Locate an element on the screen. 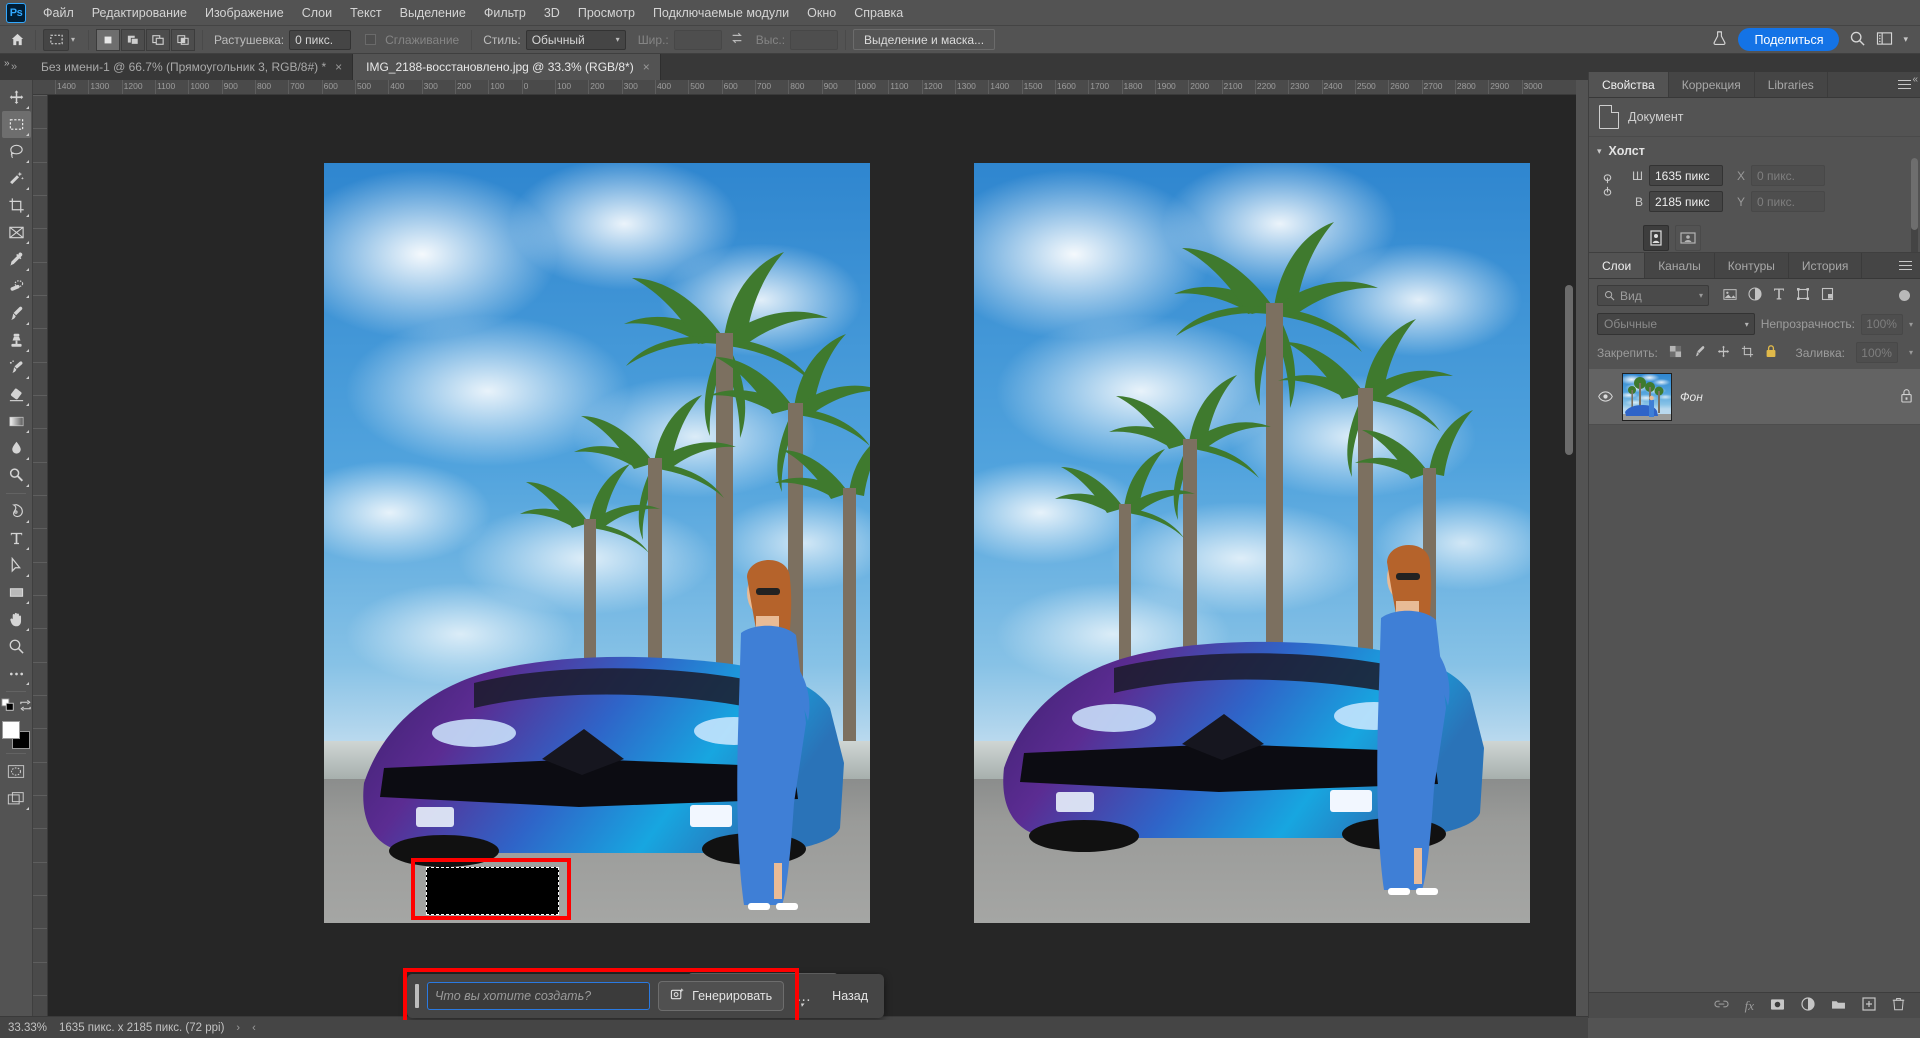 Image resolution: width=1920 pixels, height=1038 pixels. swap-arrows-icon is located at coordinates (737, 39).